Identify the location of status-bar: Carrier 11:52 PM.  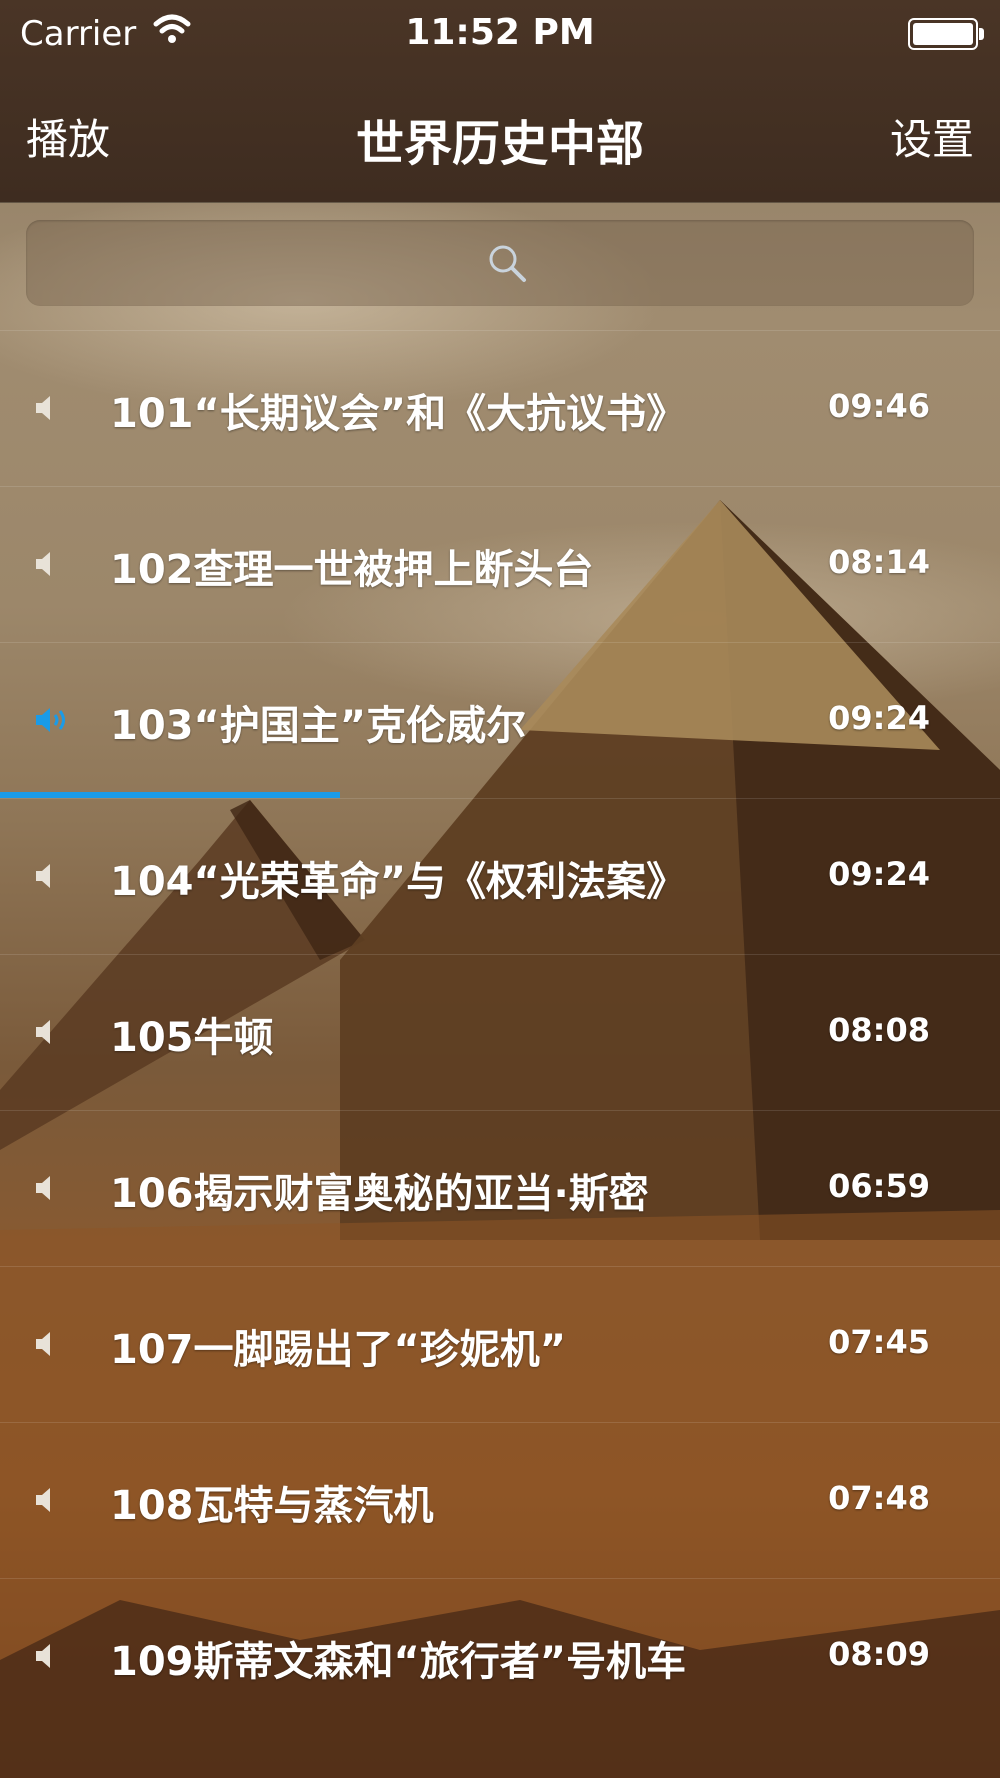
(500, 35).